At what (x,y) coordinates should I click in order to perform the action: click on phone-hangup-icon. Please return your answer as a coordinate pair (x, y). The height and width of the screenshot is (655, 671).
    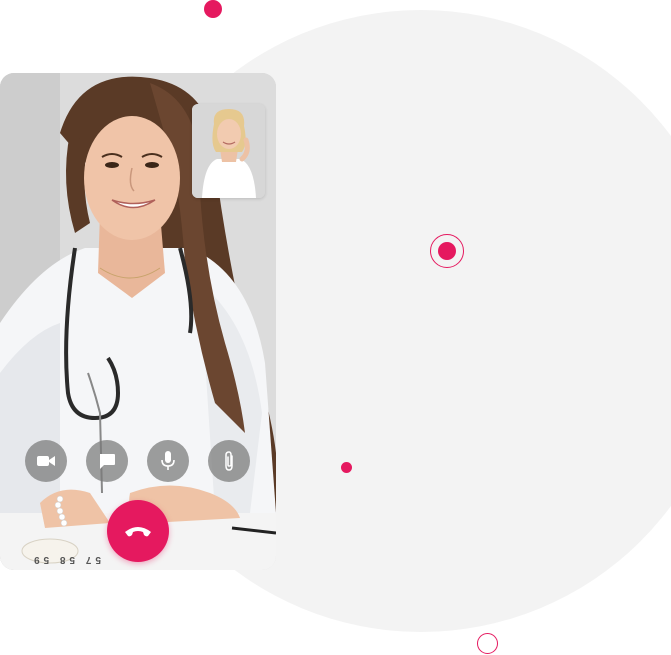
    Looking at the image, I should click on (138, 532).